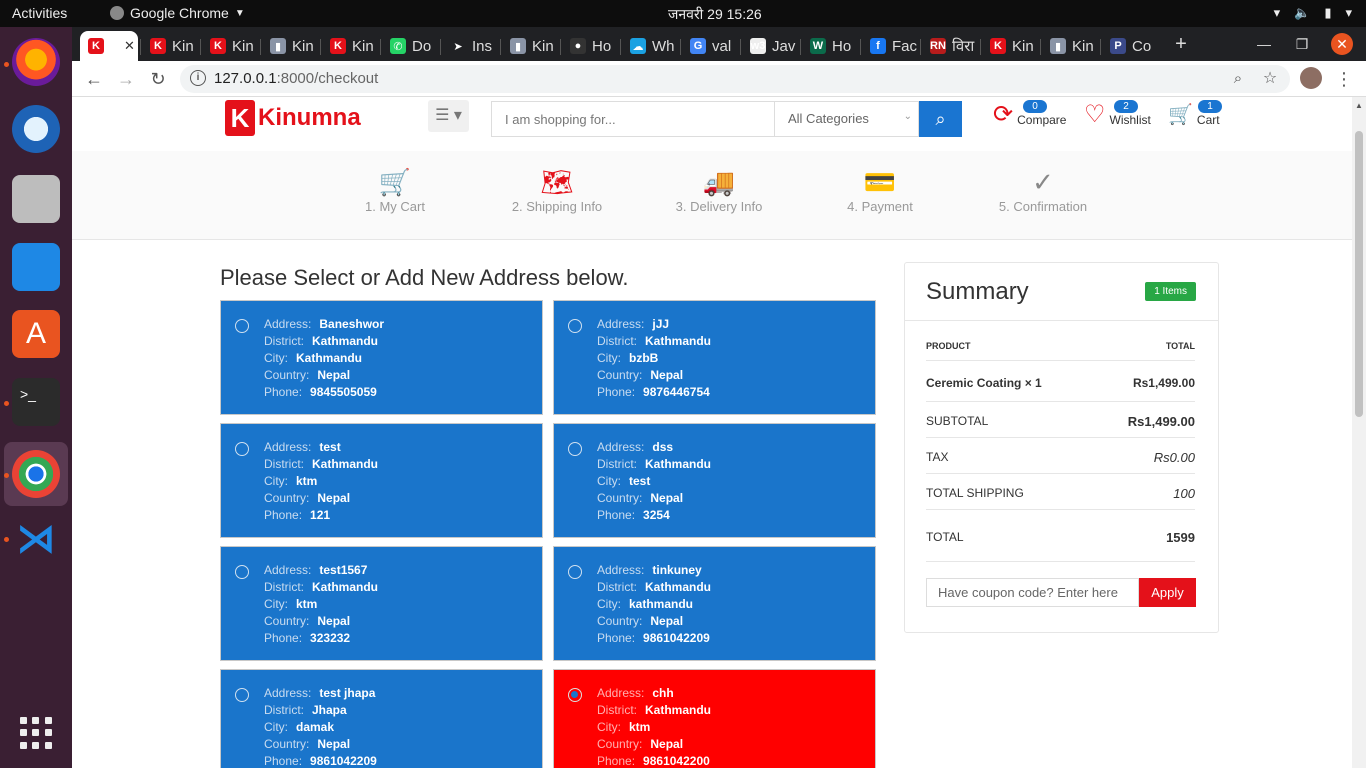  What do you see at coordinates (735, 79) in the screenshot?
I see `address-bar: i 127.0.0.1:8000/checkout ⌕ ☆` at bounding box center [735, 79].